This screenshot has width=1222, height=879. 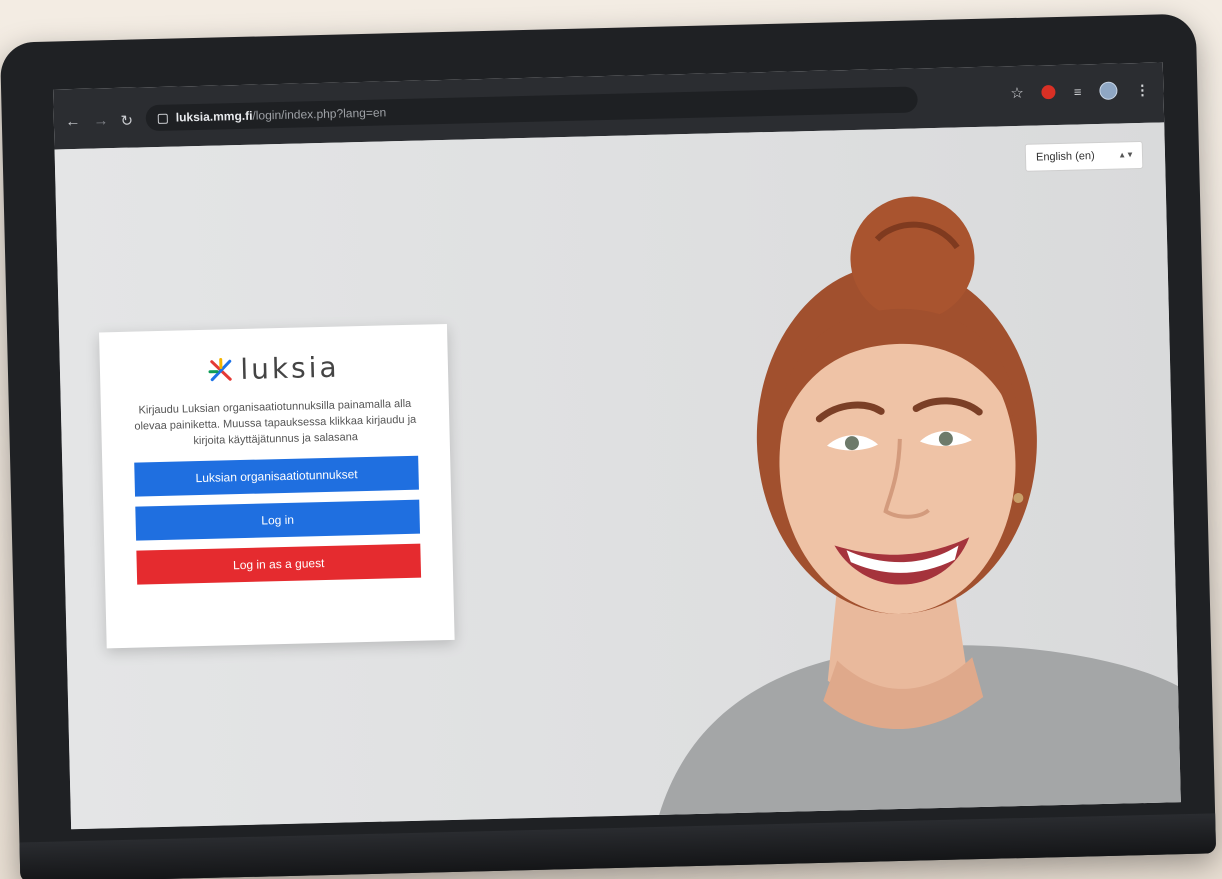 What do you see at coordinates (1126, 155) in the screenshot?
I see `select-caret-icon: ▲▼` at bounding box center [1126, 155].